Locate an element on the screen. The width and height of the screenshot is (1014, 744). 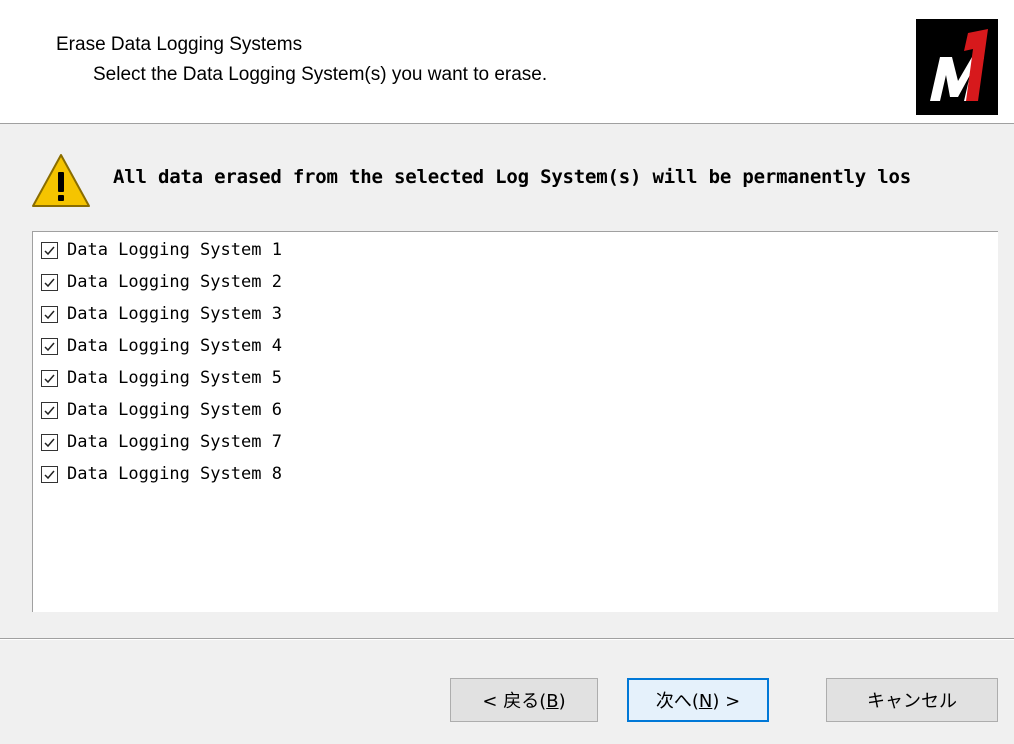
list-item-system-2: Data Logging System 2 is located at coordinates (161, 282).